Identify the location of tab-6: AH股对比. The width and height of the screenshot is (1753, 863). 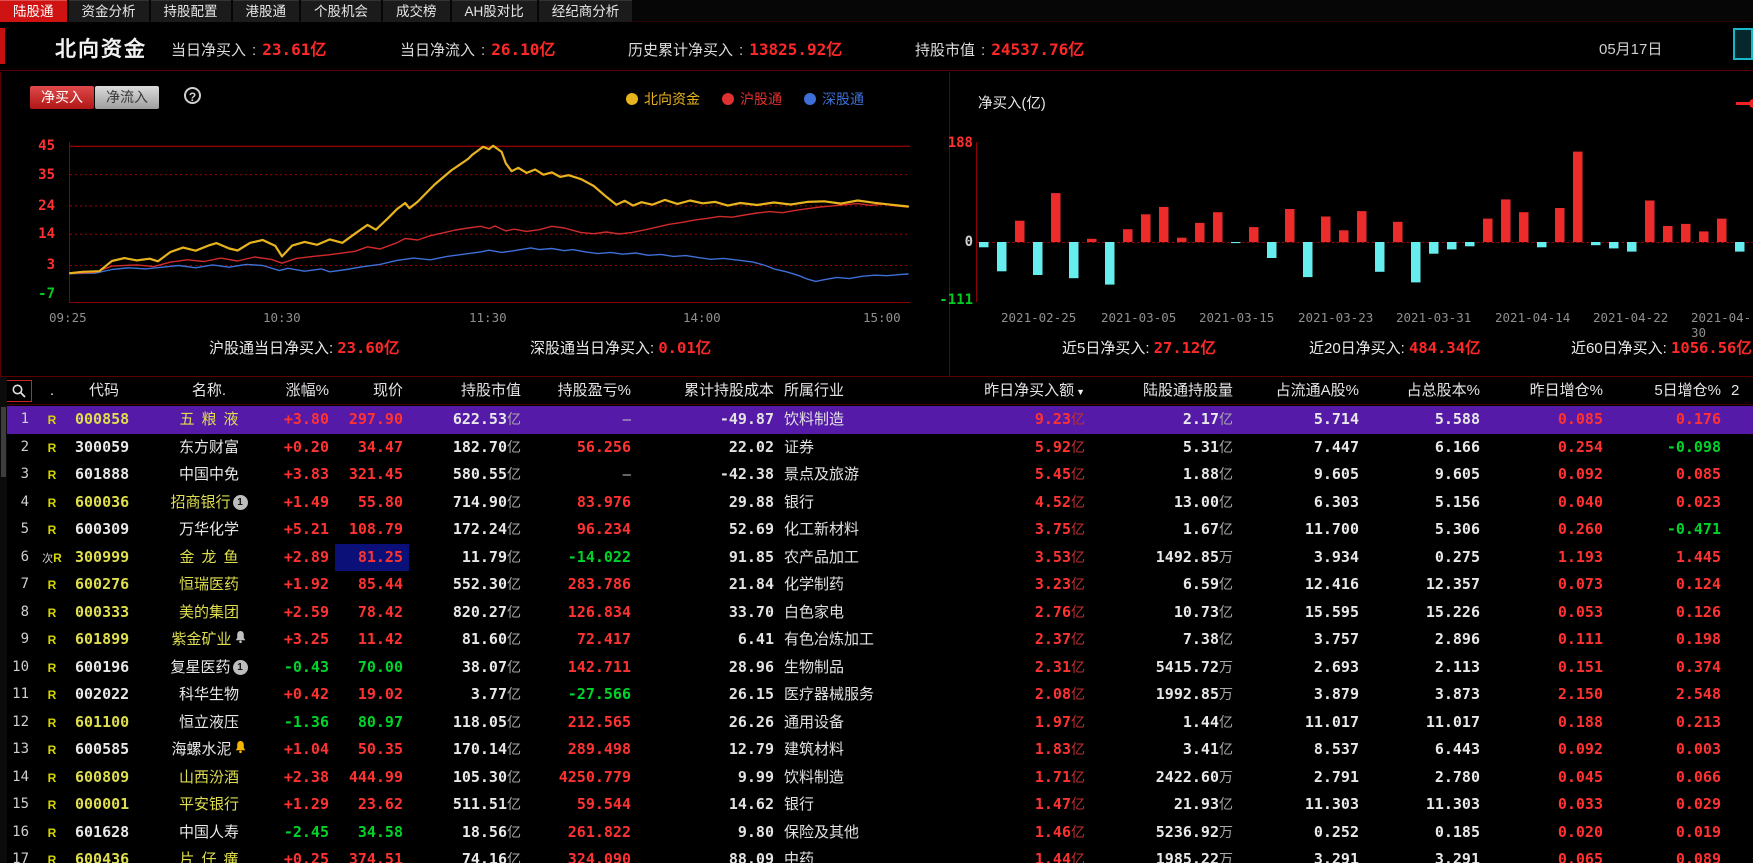
(494, 11).